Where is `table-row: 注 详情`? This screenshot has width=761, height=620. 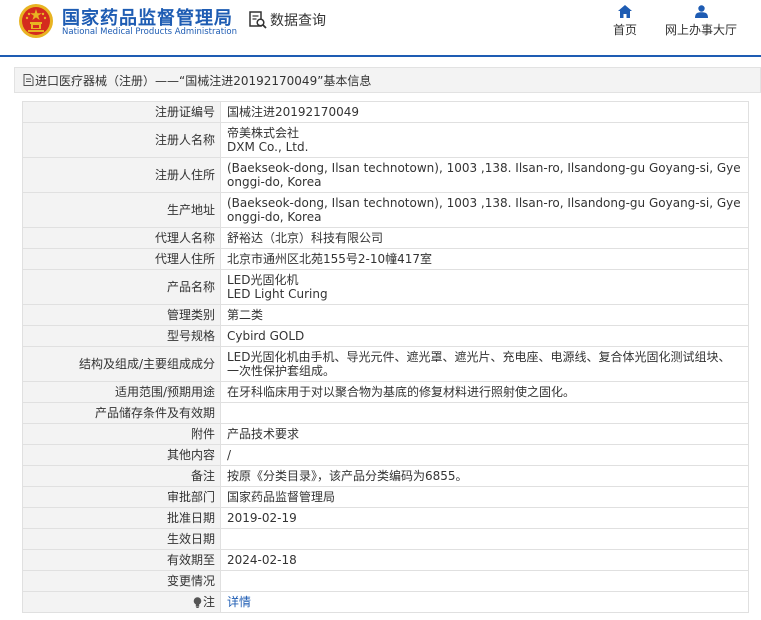 table-row: 注 详情 is located at coordinates (385, 602).